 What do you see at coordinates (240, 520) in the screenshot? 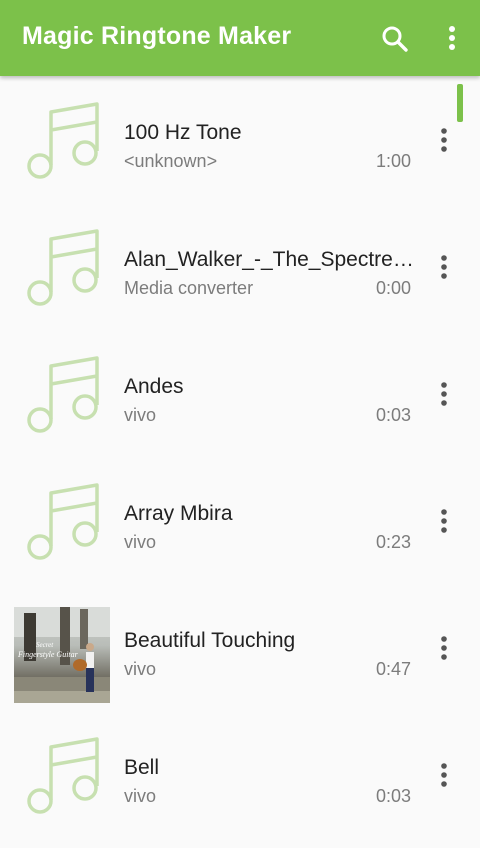
I see `song-row: Array Mbira vivo 0:23` at bounding box center [240, 520].